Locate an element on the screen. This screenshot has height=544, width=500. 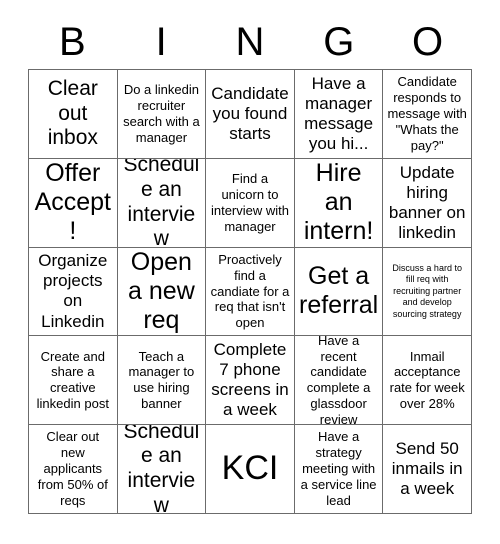
bingo-cell-text: Inmail acceptance rate for week over 28% is located at coordinates (427, 380).